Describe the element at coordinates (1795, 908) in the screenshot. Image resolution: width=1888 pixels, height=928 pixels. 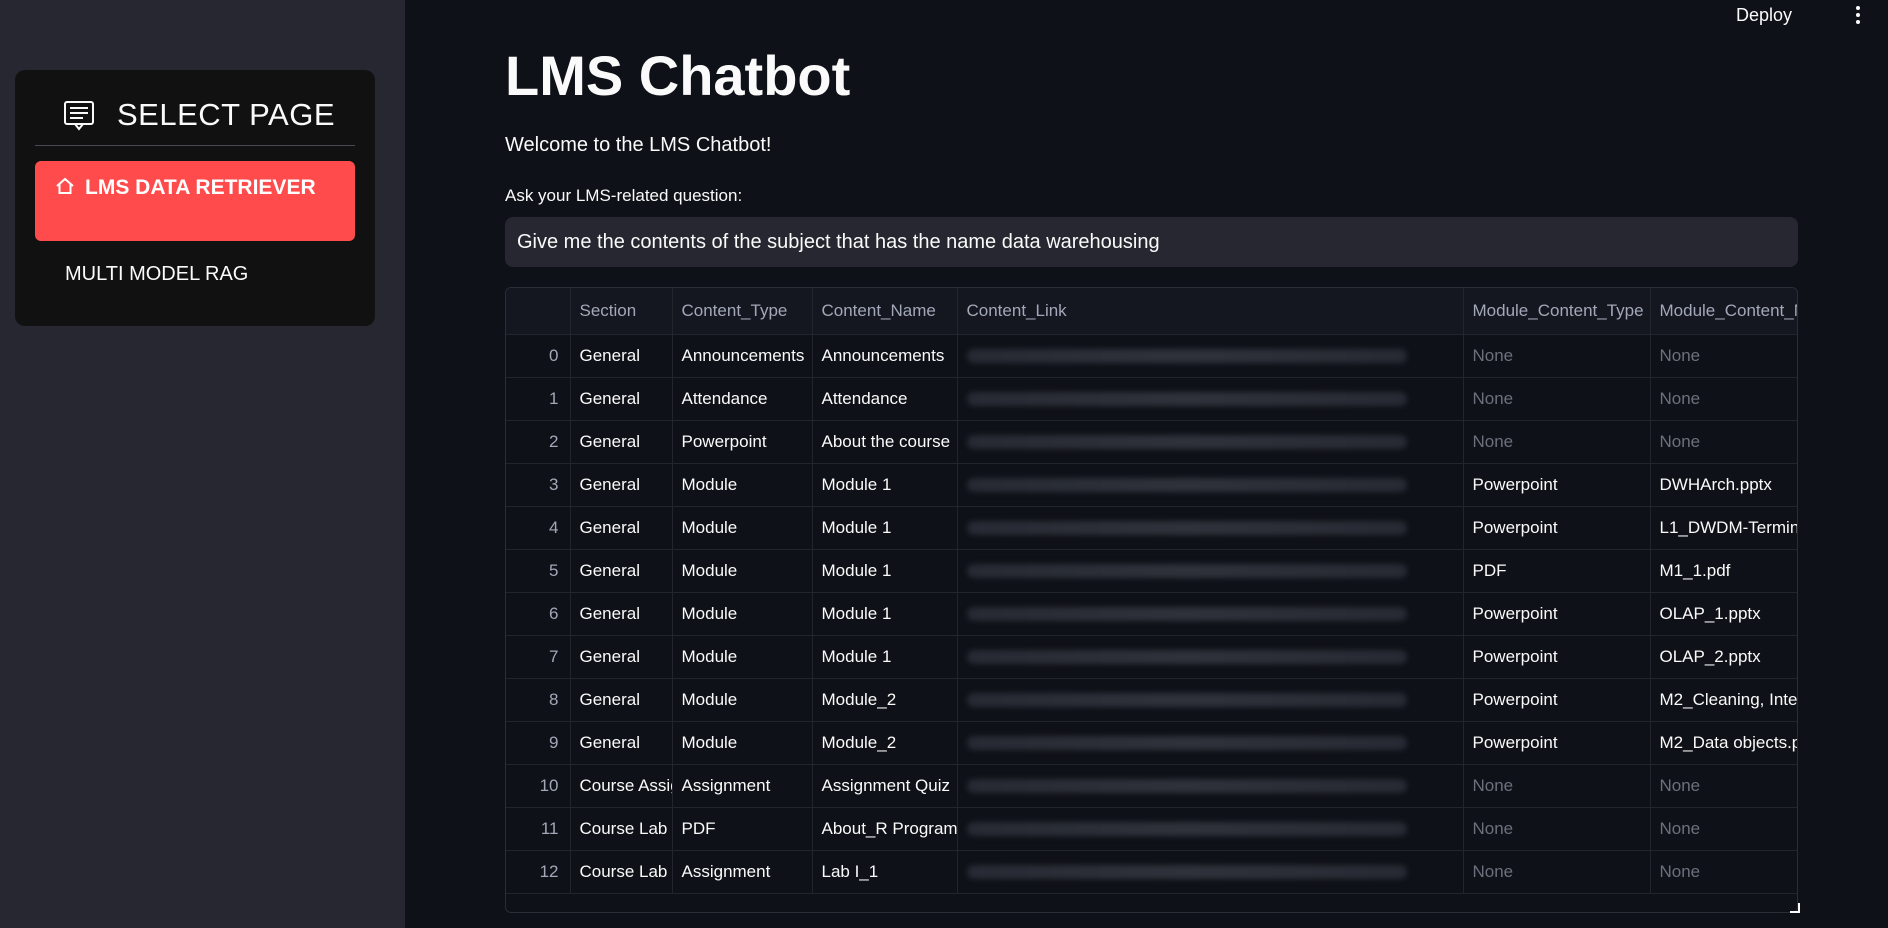
I see `resize-handle` at that location.